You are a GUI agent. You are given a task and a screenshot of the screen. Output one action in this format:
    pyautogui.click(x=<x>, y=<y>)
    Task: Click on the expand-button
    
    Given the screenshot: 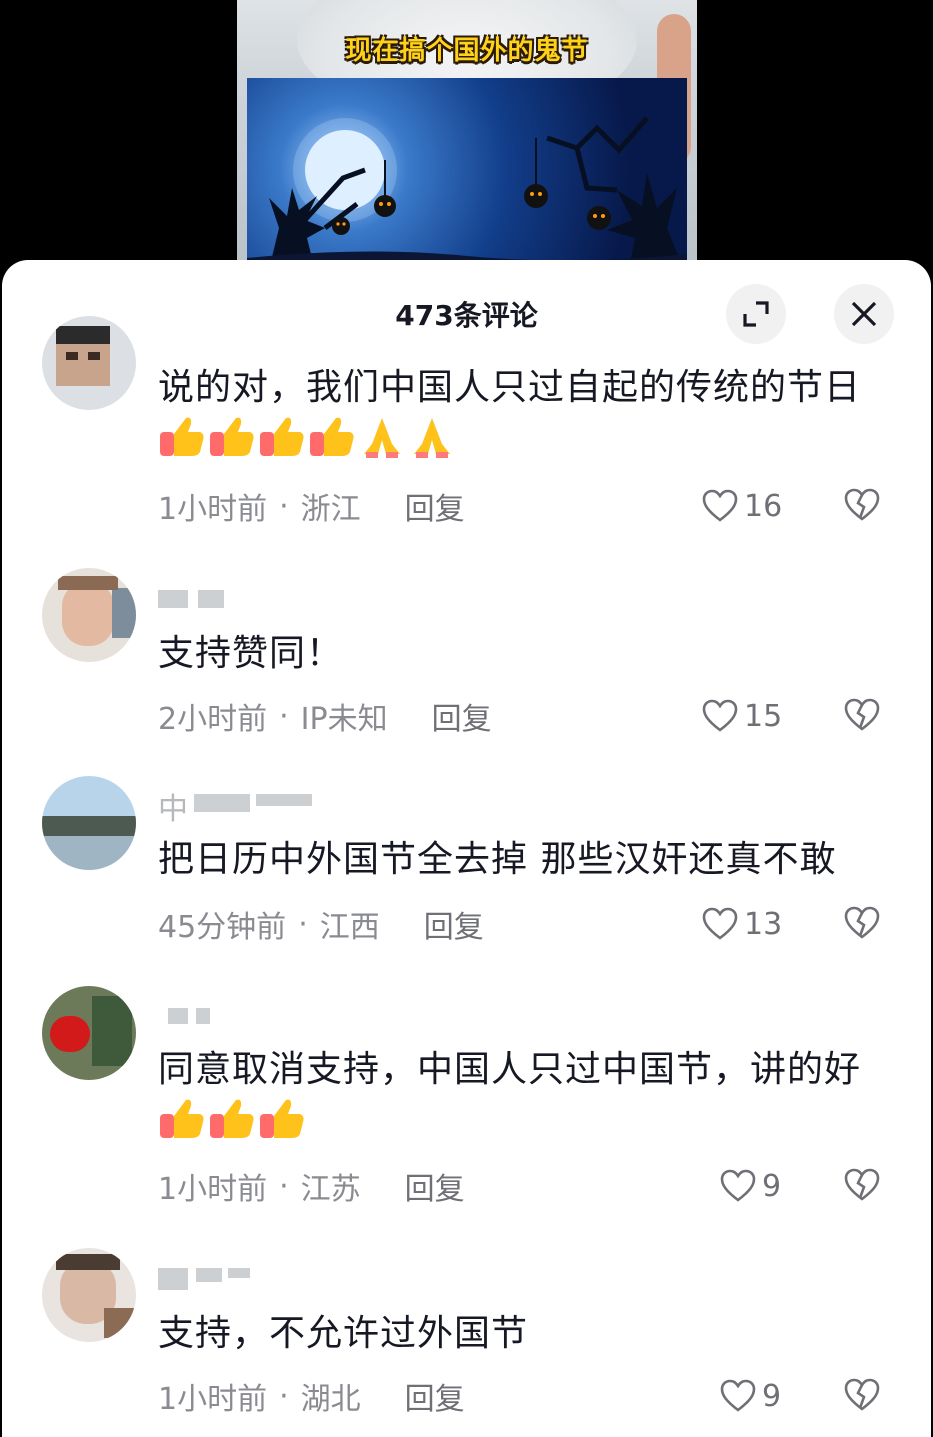 What is the action you would take?
    pyautogui.click(x=756, y=314)
    